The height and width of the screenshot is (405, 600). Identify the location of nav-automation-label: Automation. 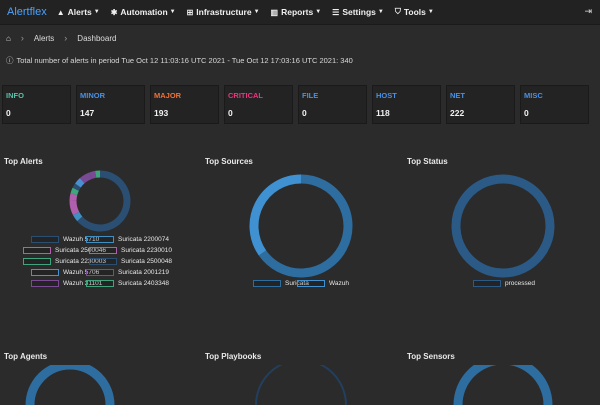
(143, 12).